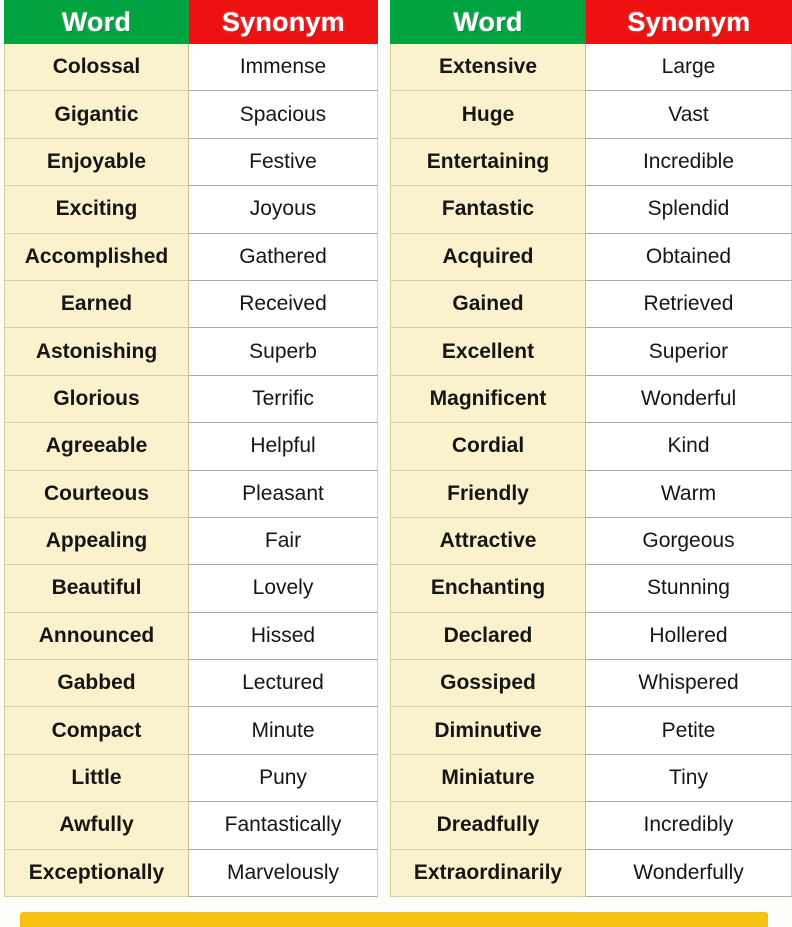  I want to click on table-row: Earned Received, so click(191, 304).